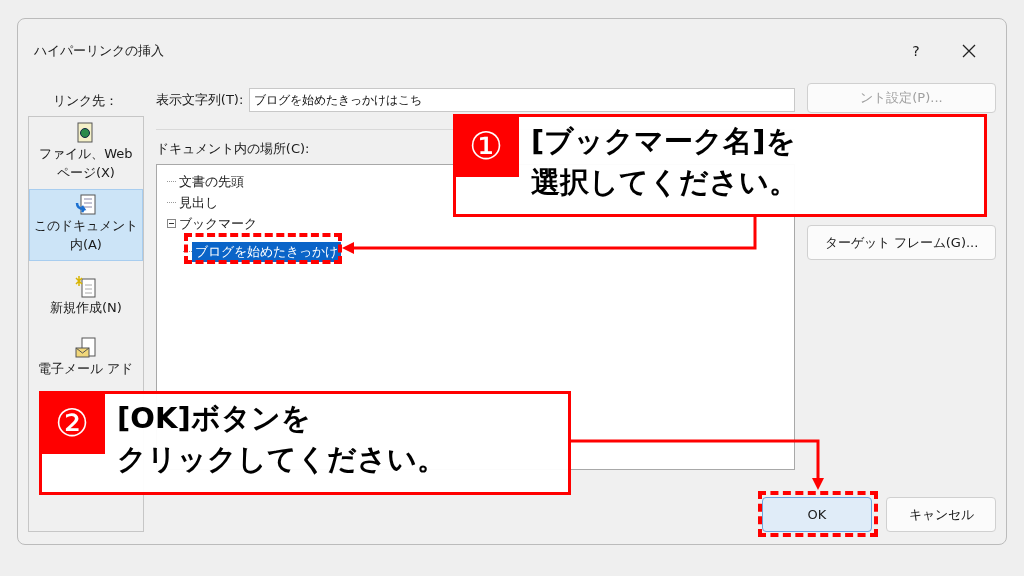 The image size is (1024, 576). I want to click on tree-item: ブログを始めたきっかけ, so click(266, 252).